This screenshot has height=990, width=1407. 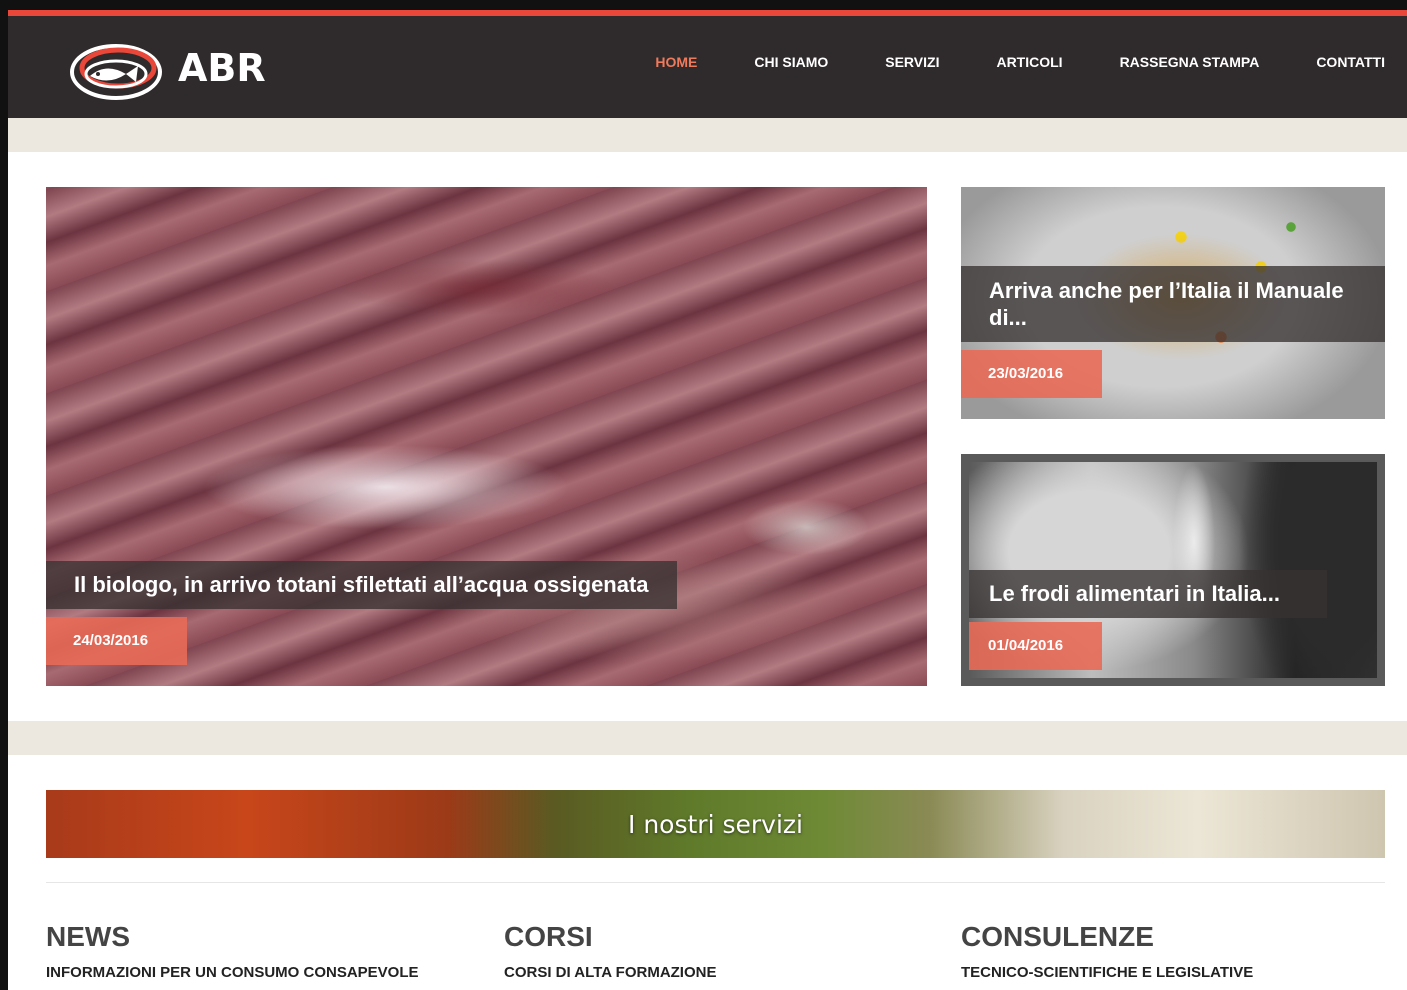 What do you see at coordinates (610, 937) in the screenshot?
I see `service-corsi-title: CORSI` at bounding box center [610, 937].